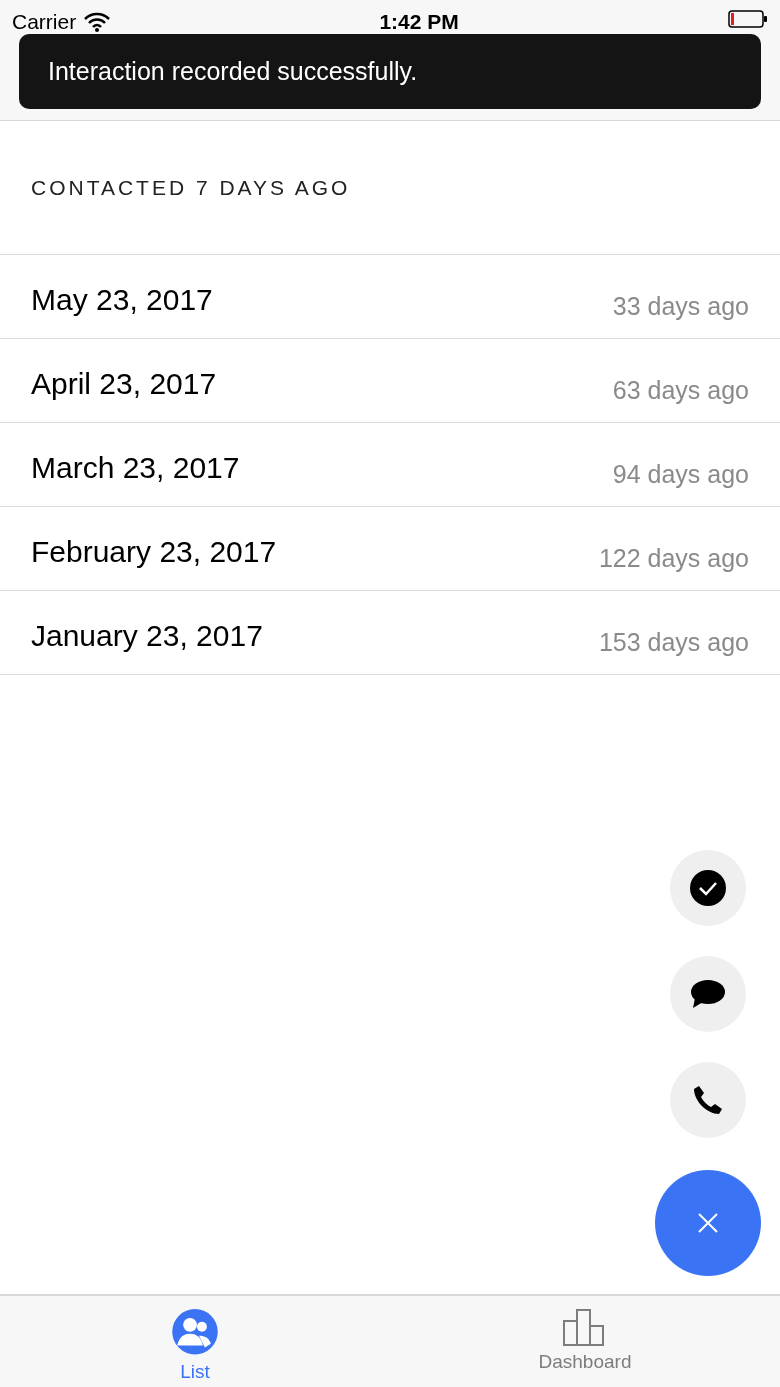 The image size is (780, 1387). What do you see at coordinates (390, 71) in the screenshot?
I see `toast-message: Interaction recorded successfully.` at bounding box center [390, 71].